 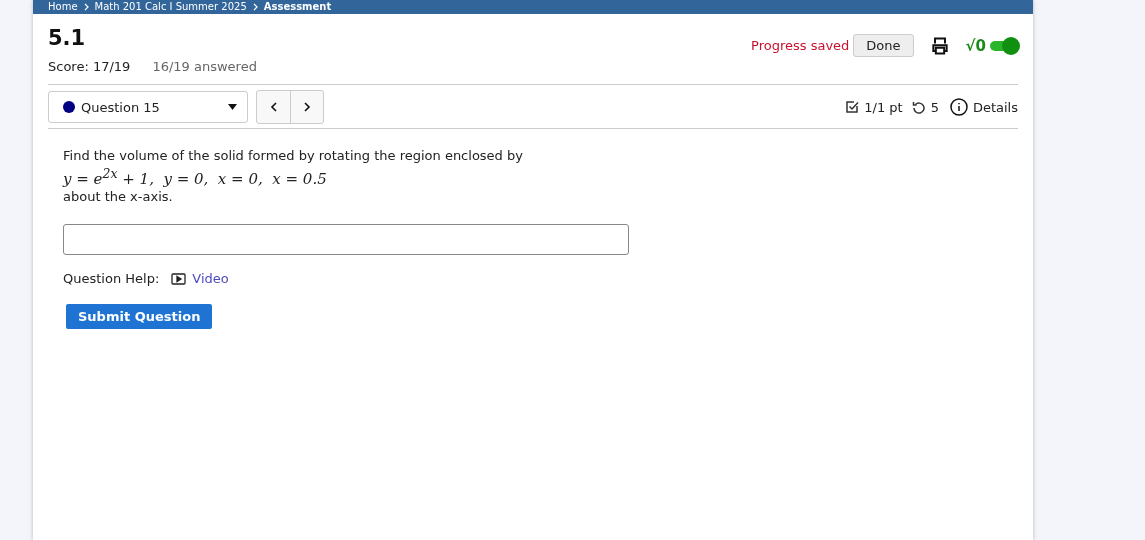 What do you see at coordinates (307, 107) in the screenshot?
I see `chevron-right-icon` at bounding box center [307, 107].